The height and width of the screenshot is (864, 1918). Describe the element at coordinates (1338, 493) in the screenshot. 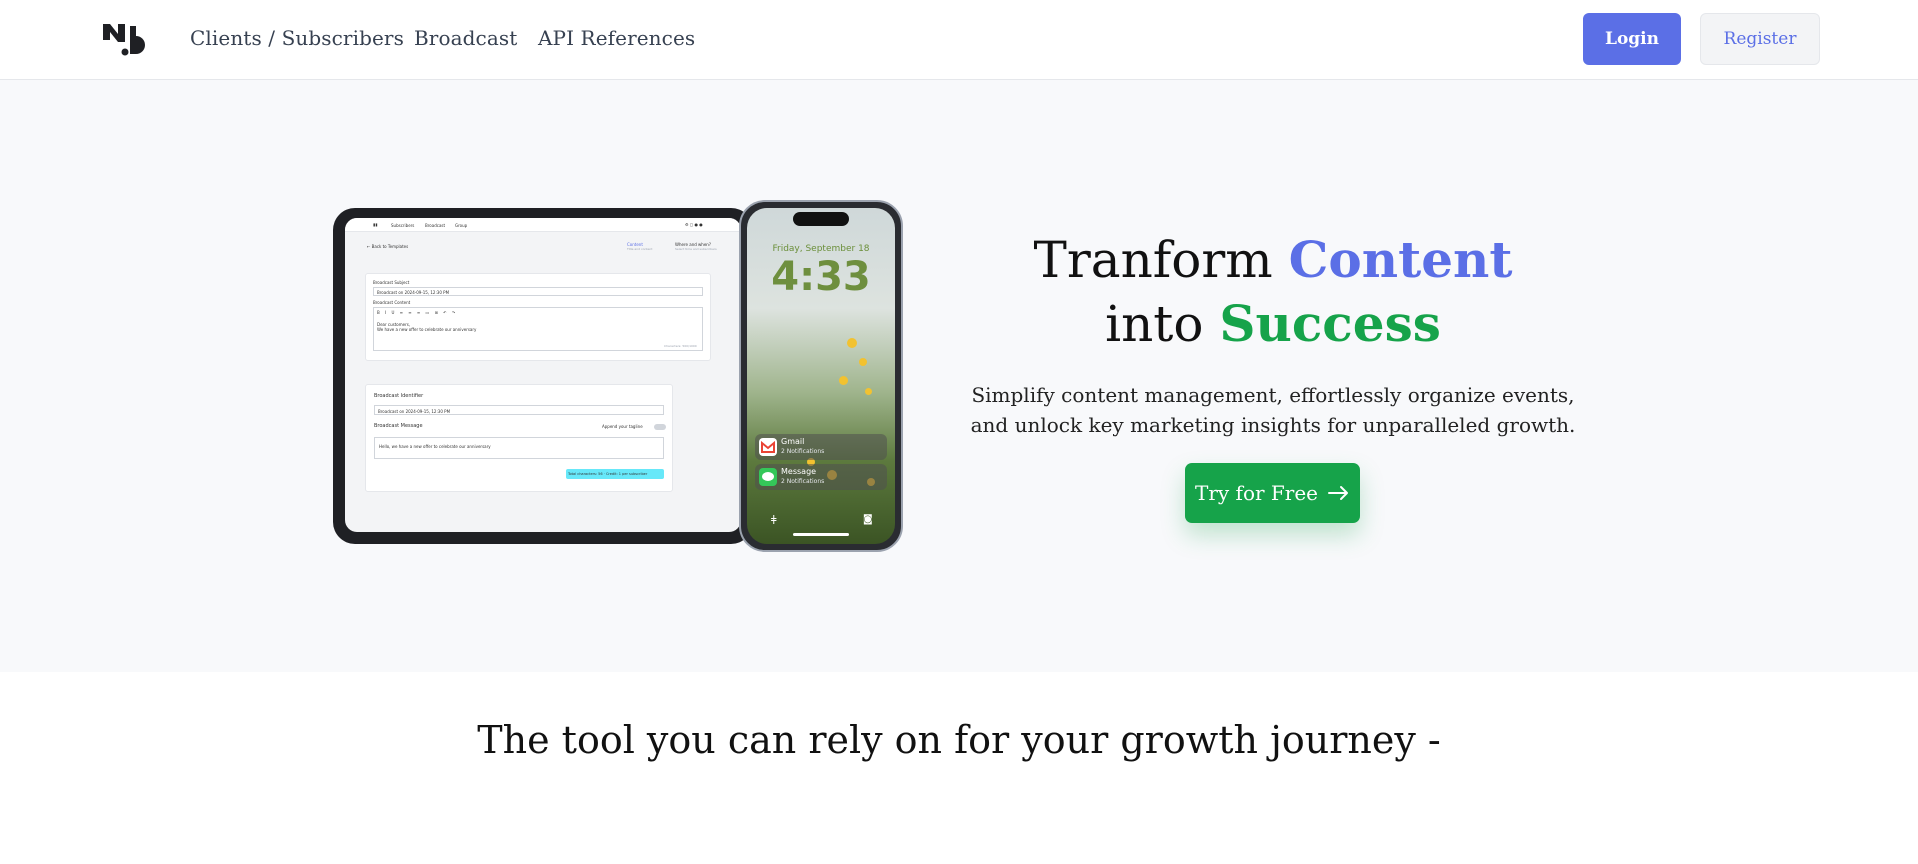

I see `arrow-right-icon` at that location.